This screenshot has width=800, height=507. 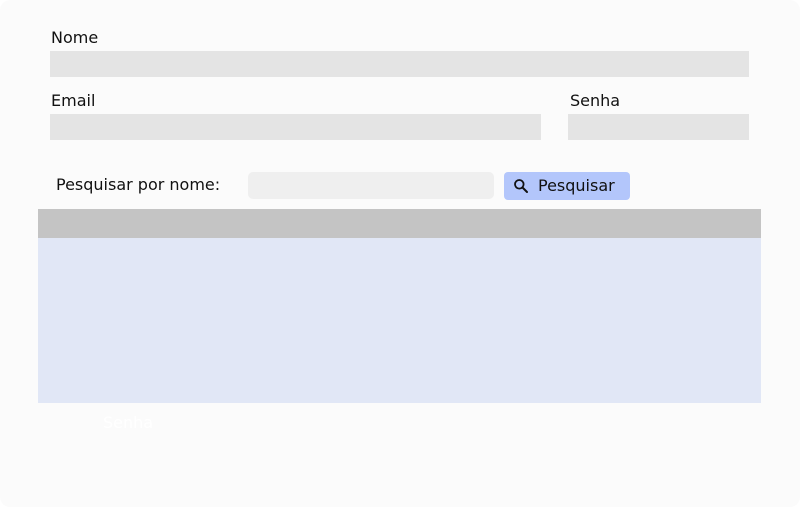 I want to click on hidden-senha-label: Senha, so click(x=128, y=422).